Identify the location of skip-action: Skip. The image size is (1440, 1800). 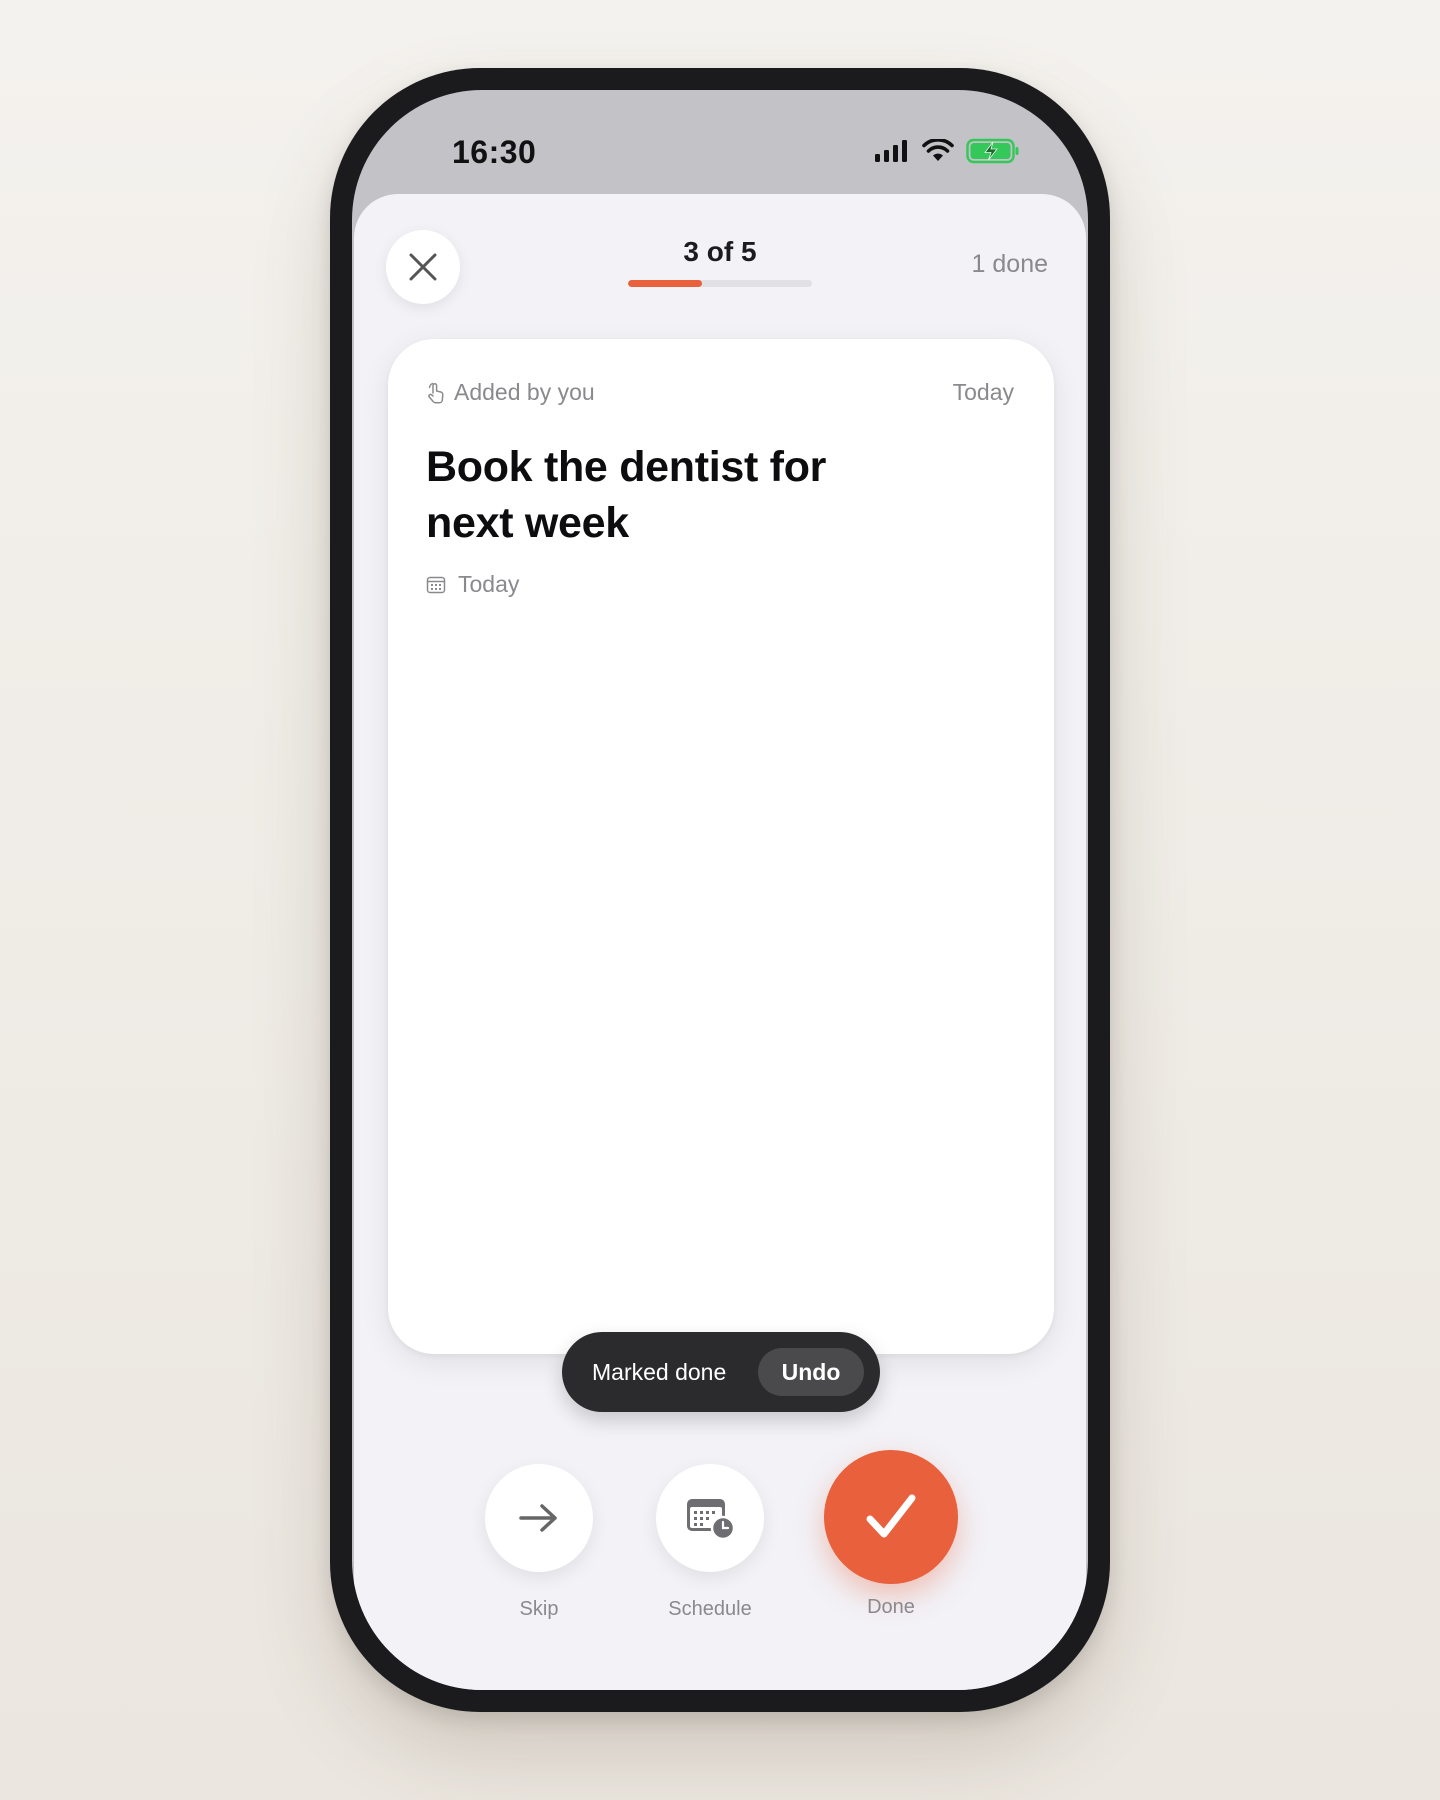
(539, 1542).